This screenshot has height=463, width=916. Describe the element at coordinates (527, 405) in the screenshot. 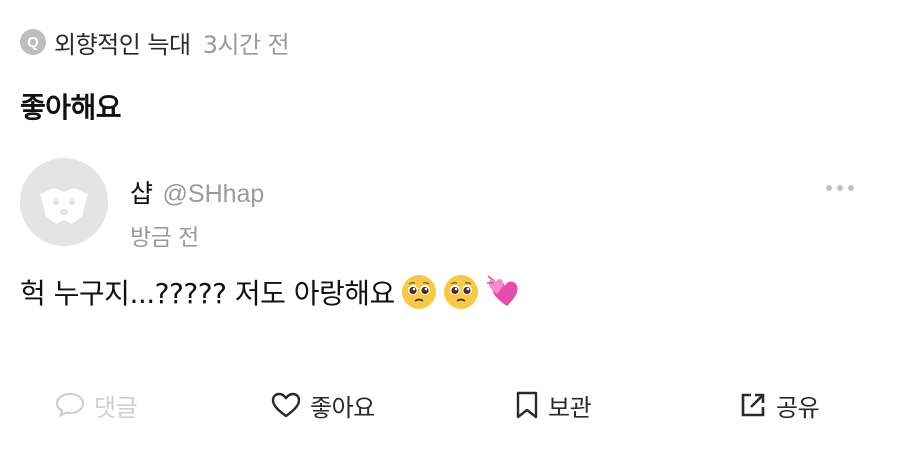

I see `bookmark-icon` at that location.